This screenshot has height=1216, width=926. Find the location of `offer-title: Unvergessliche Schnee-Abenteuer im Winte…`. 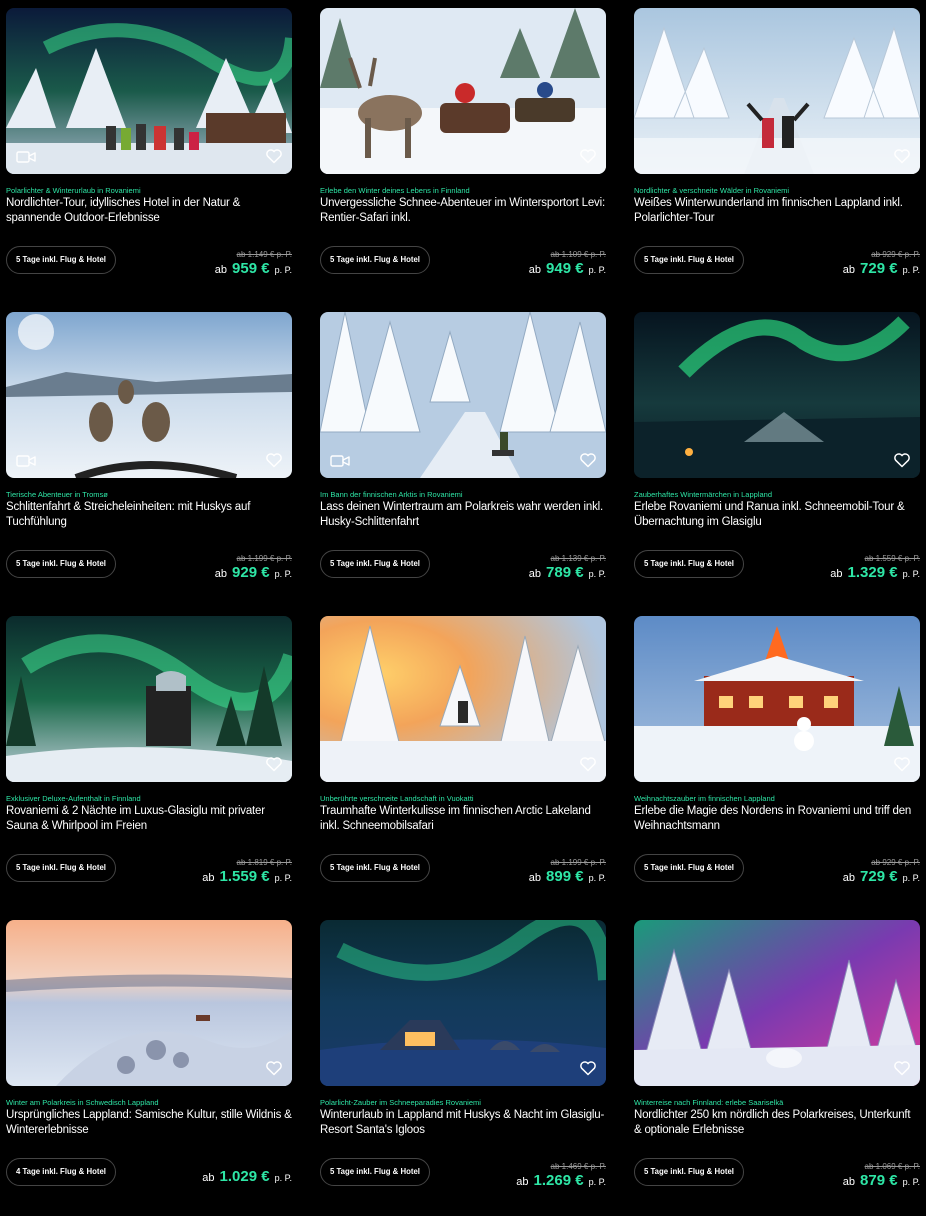

offer-title: Unvergessliche Schnee-Abenteuer im Winte… is located at coordinates (463, 211).